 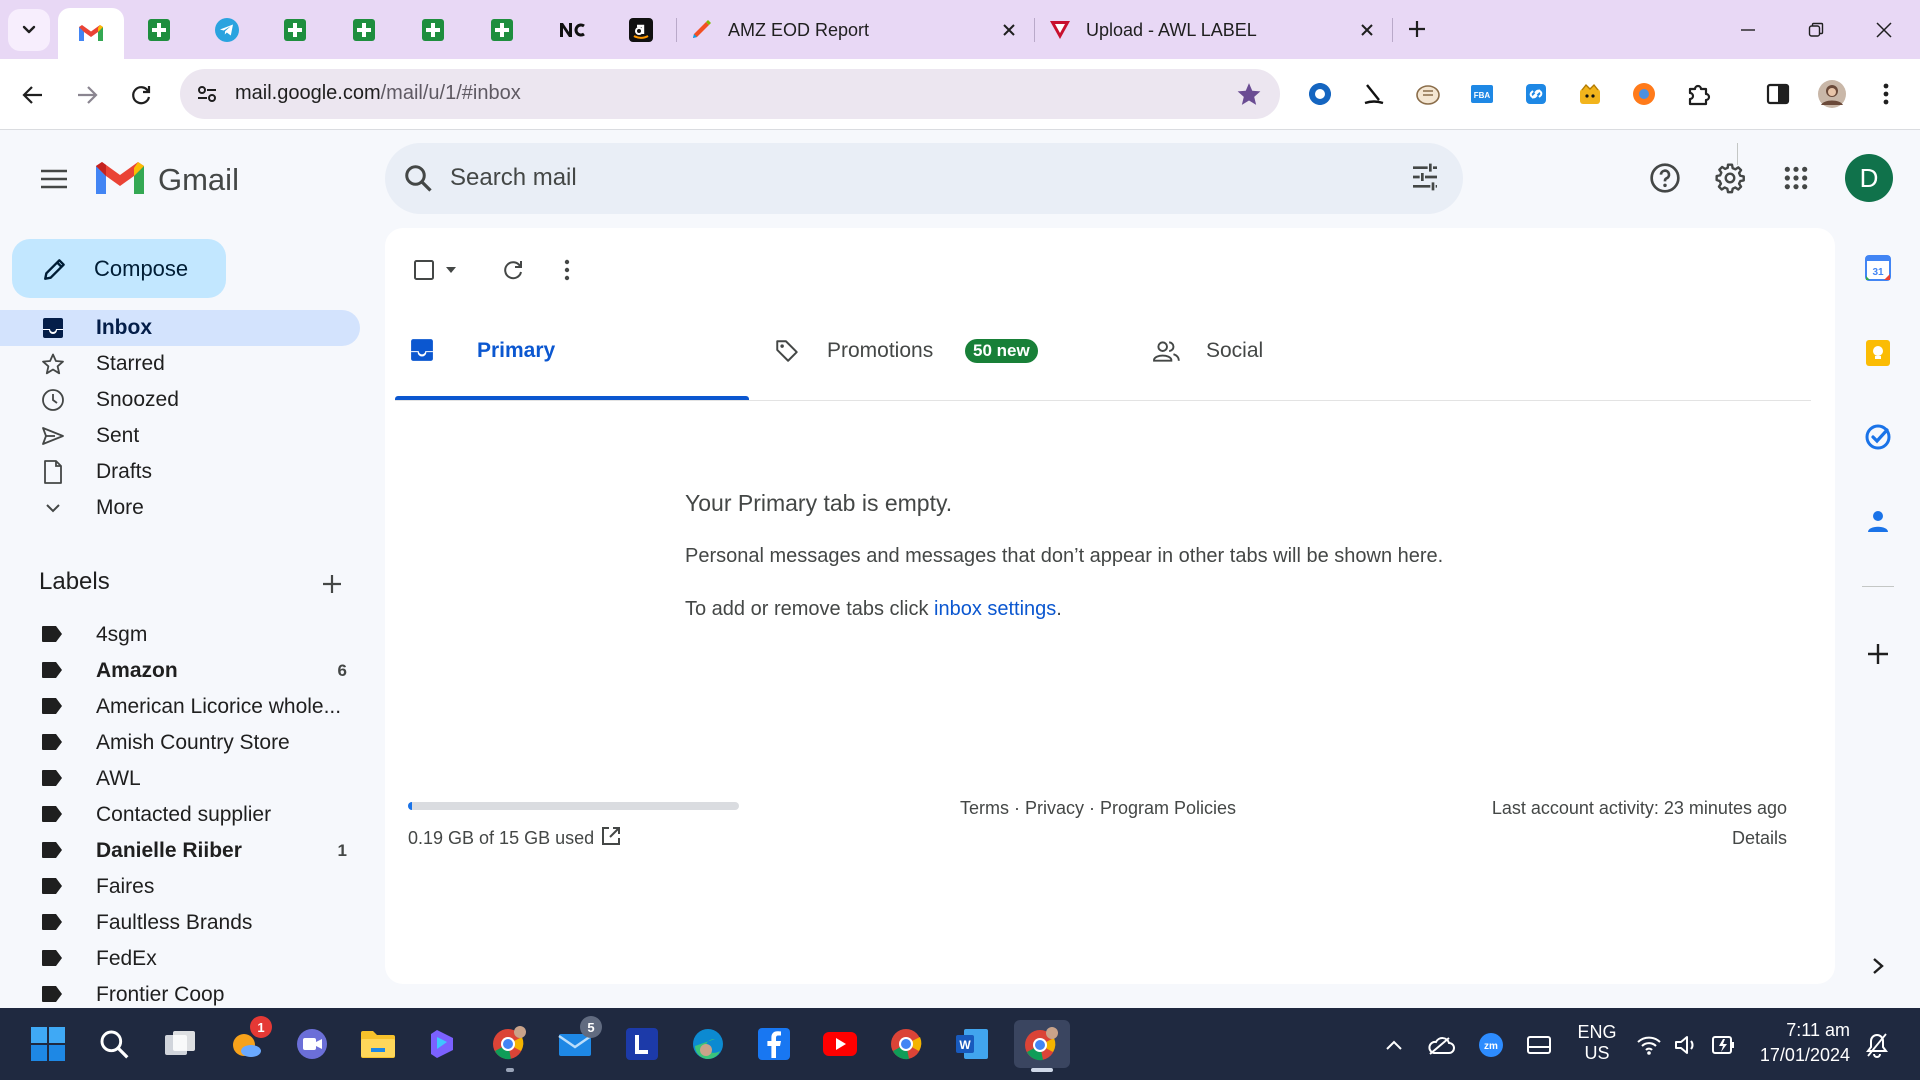 I want to click on taskbar-teams, so click(x=312, y=1044).